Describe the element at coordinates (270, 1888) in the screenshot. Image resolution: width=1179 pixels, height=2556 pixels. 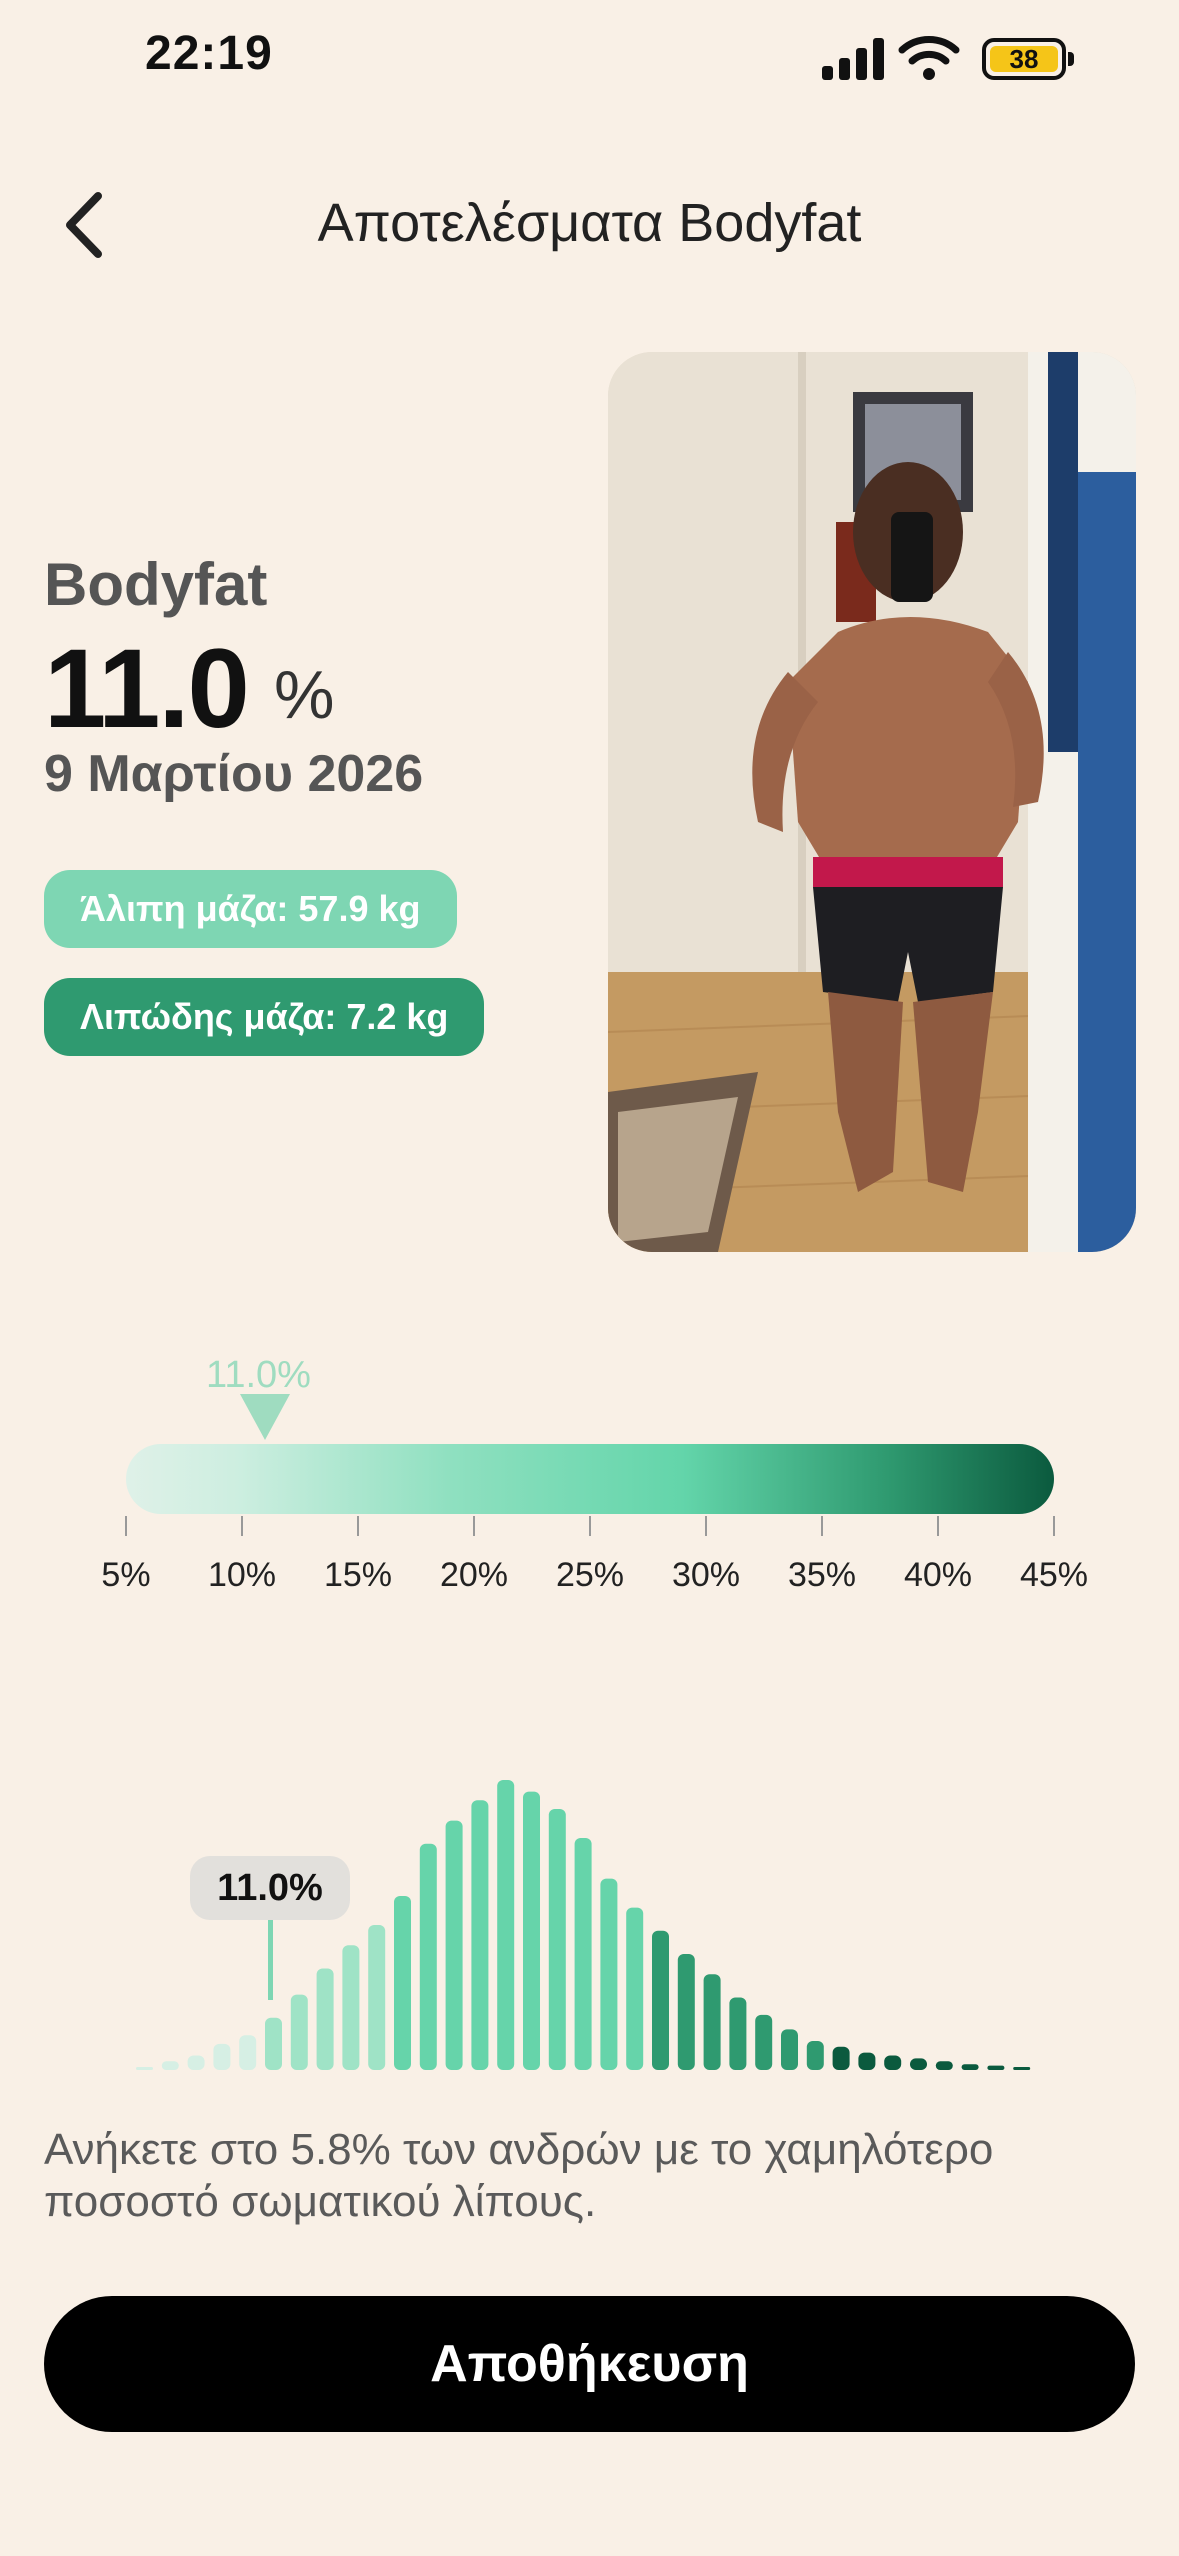
I see `distribution-tooltip: 11.0%` at that location.